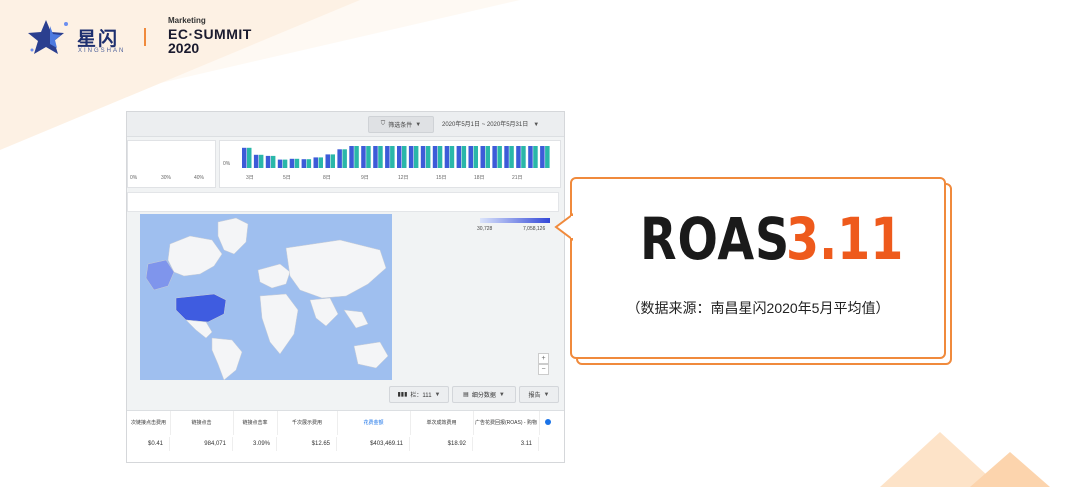 The height and width of the screenshot is (487, 1080). What do you see at coordinates (543, 369) in the screenshot?
I see `zoom-out-button: −` at bounding box center [543, 369].